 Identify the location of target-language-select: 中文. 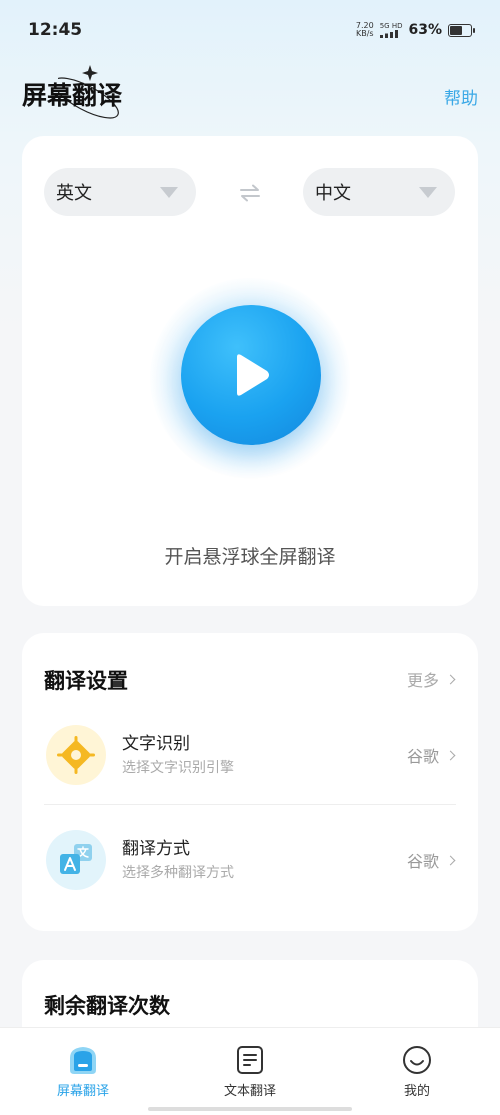
(379, 192).